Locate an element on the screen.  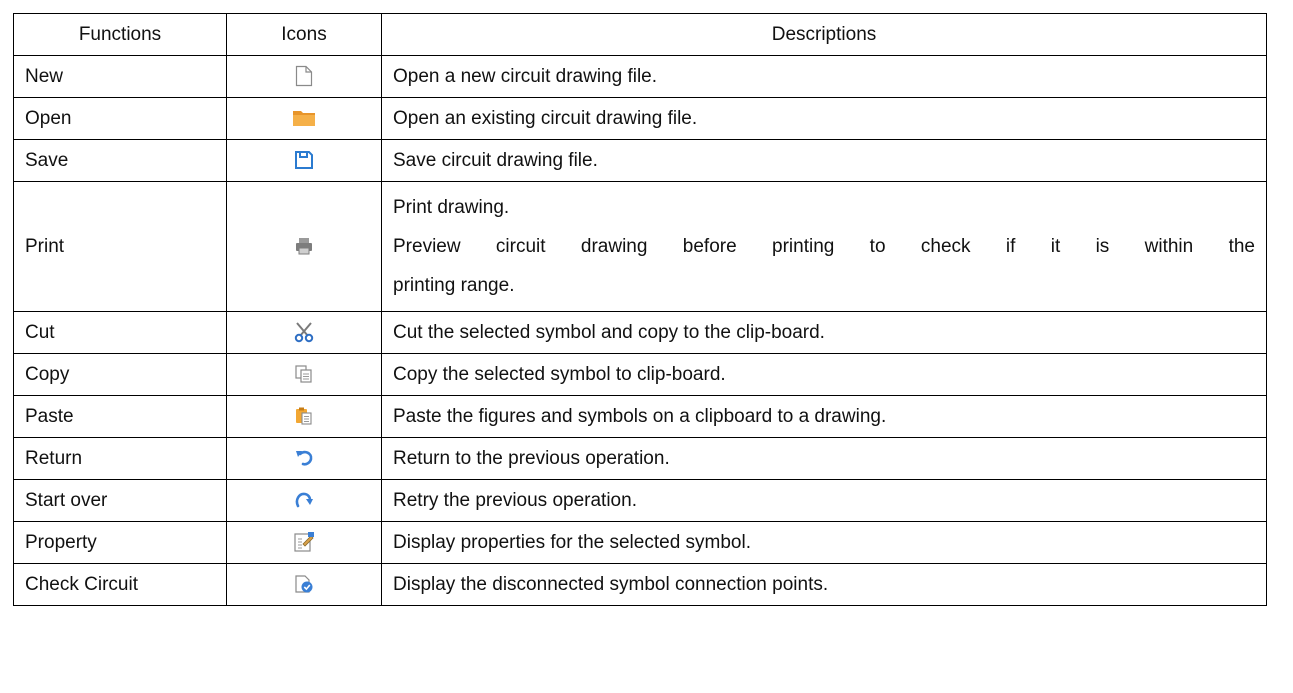
description-line: Print drawing. is located at coordinates (451, 207).